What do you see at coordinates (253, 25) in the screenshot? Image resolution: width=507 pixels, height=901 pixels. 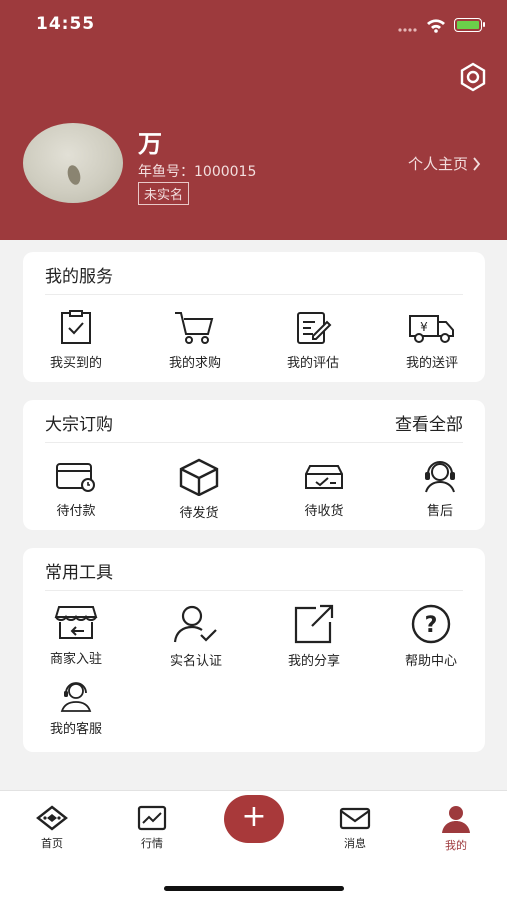 I see `status-bar: 14:55` at bounding box center [253, 25].